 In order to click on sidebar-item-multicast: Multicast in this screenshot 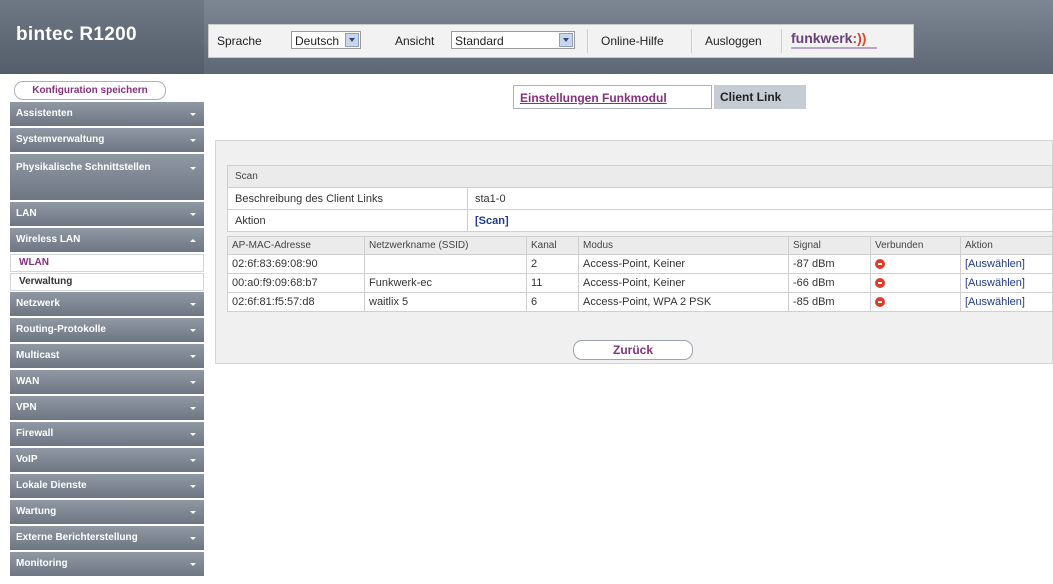, I will do `click(107, 356)`.